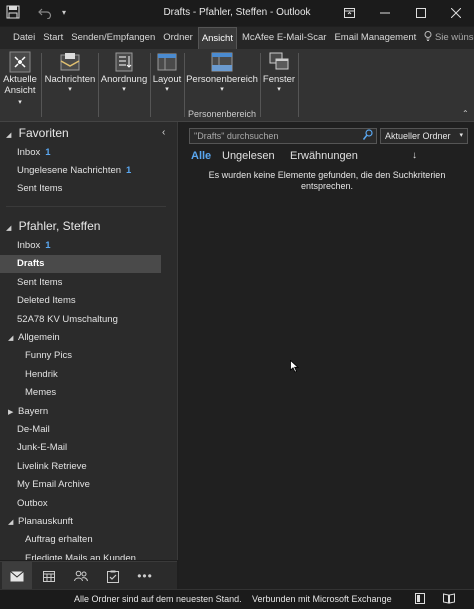  What do you see at coordinates (80, 504) in the screenshot?
I see `folder-item: Outbox` at bounding box center [80, 504].